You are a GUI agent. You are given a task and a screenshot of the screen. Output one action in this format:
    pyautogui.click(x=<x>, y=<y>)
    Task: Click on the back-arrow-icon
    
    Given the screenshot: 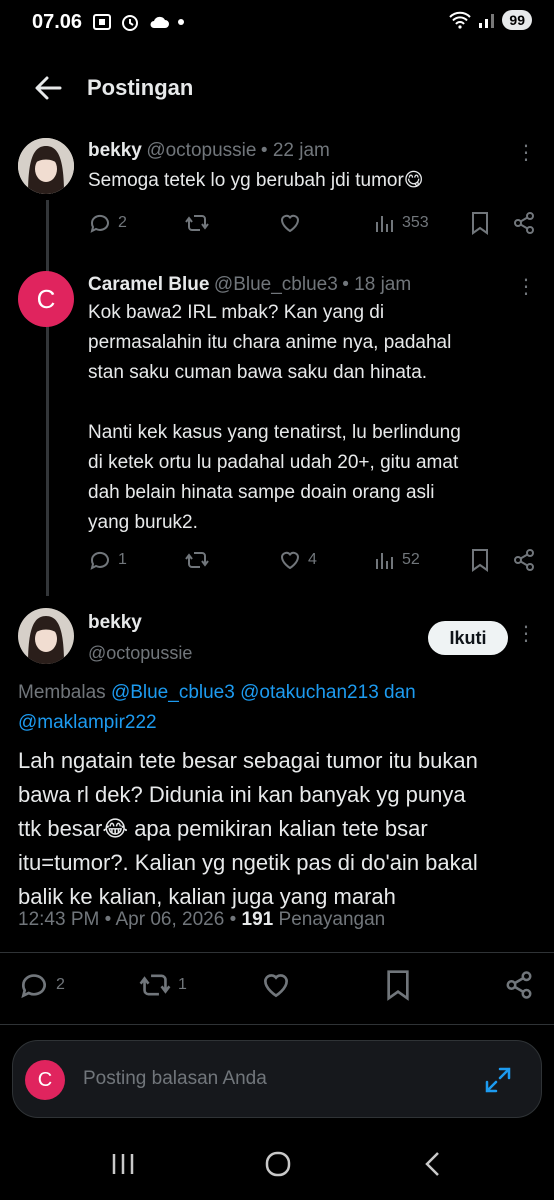 What is the action you would take?
    pyautogui.click(x=48, y=88)
    